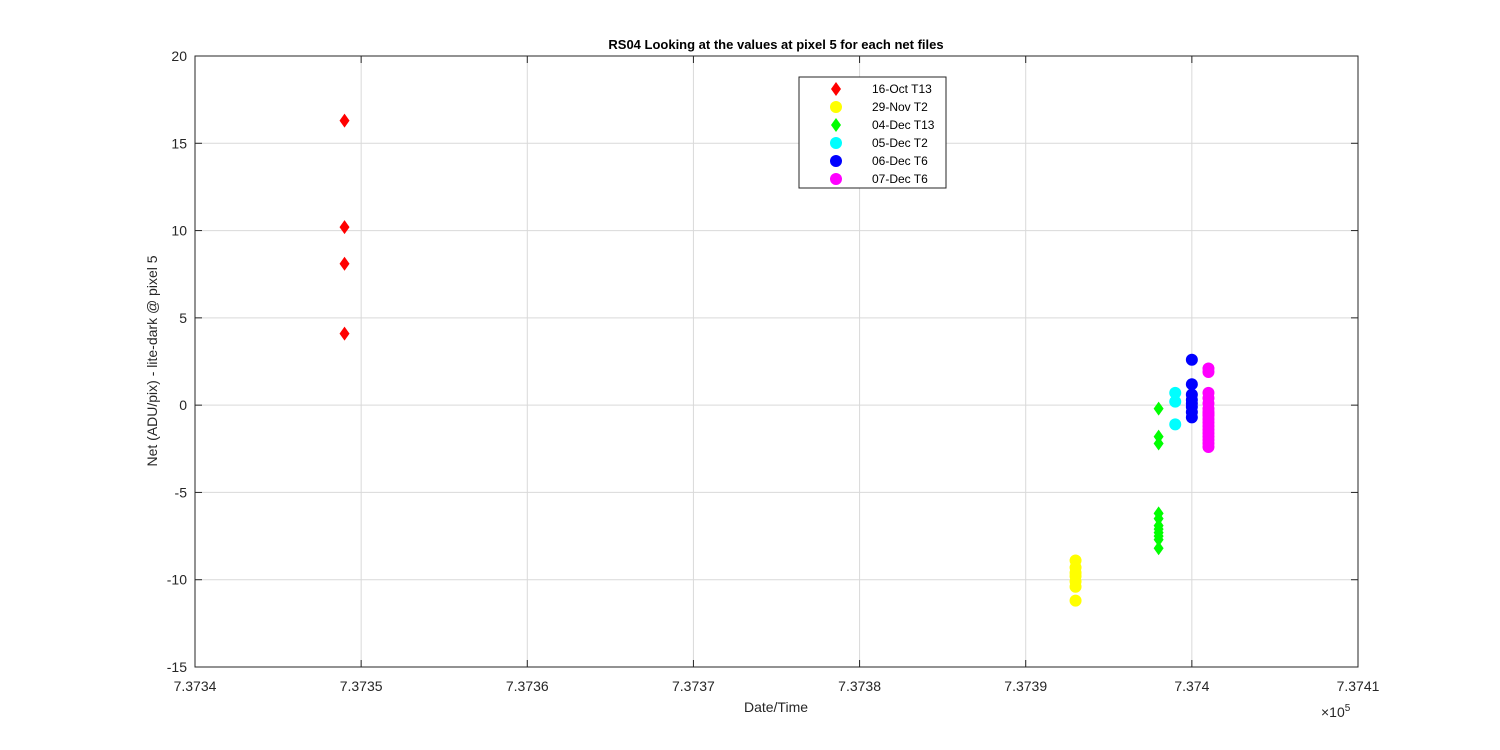 This screenshot has width=1500, height=750. Describe the element at coordinates (903, 125) in the screenshot. I see `legend-entry-label: 04-Dec T13` at that location.